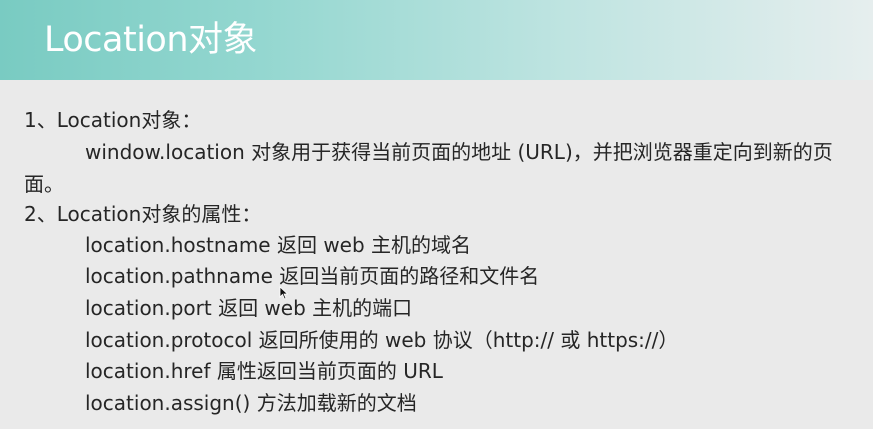 This screenshot has width=873, height=429. I want to click on section1-heading: 1、Location对象：, so click(113, 120).